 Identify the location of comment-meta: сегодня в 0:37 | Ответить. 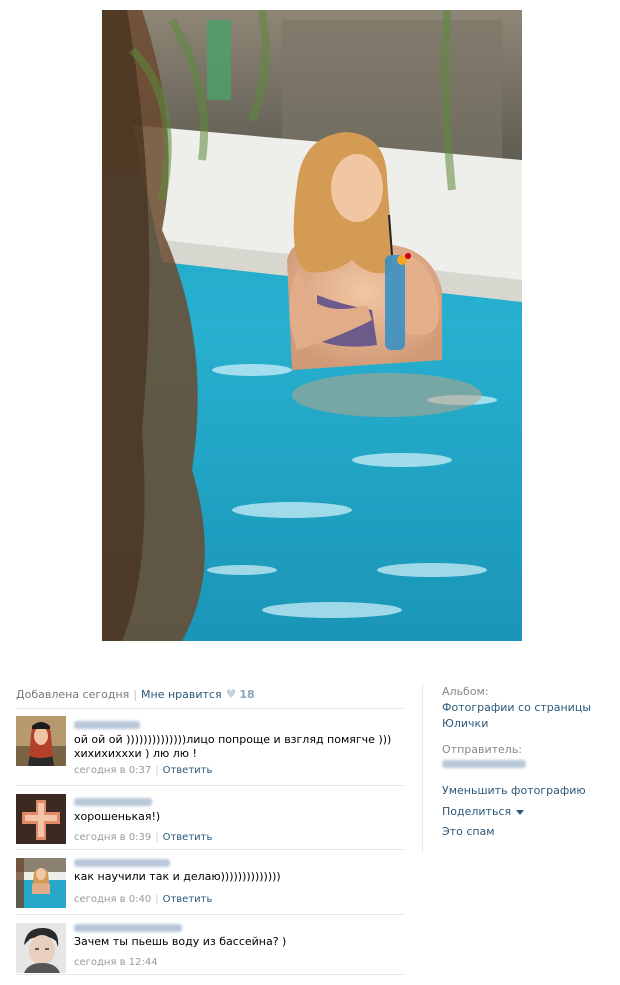
(143, 770).